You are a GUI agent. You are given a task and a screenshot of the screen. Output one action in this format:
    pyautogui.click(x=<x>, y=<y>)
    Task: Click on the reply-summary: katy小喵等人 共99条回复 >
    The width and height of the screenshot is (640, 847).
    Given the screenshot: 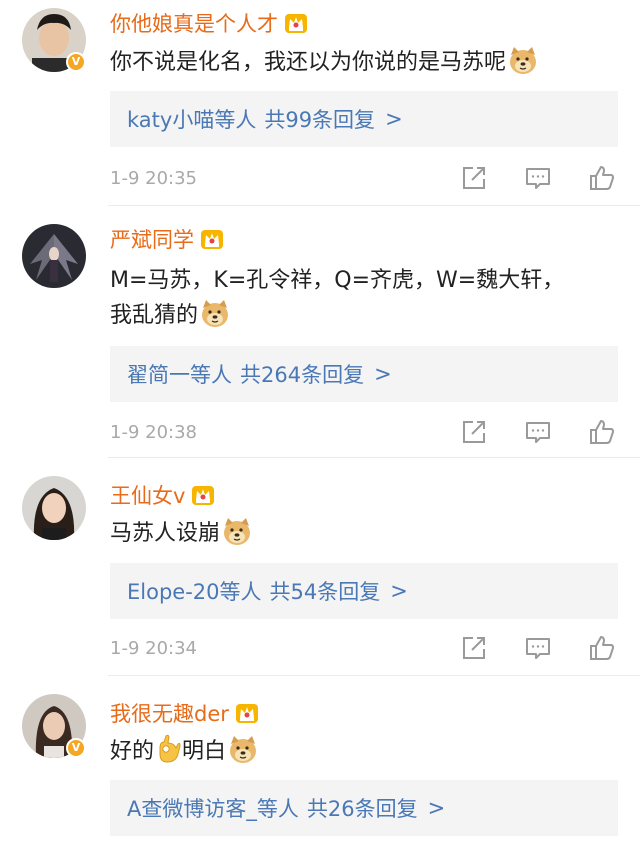 What is the action you would take?
    pyautogui.click(x=364, y=119)
    